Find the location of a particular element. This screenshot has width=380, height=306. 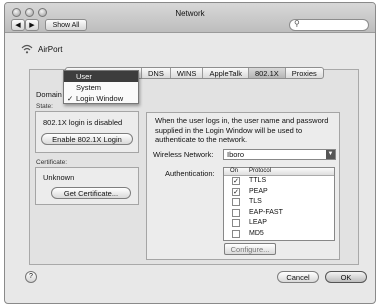

title-bar: Network ◀ ▶ Show All ⚲ is located at coordinates (190, 18).